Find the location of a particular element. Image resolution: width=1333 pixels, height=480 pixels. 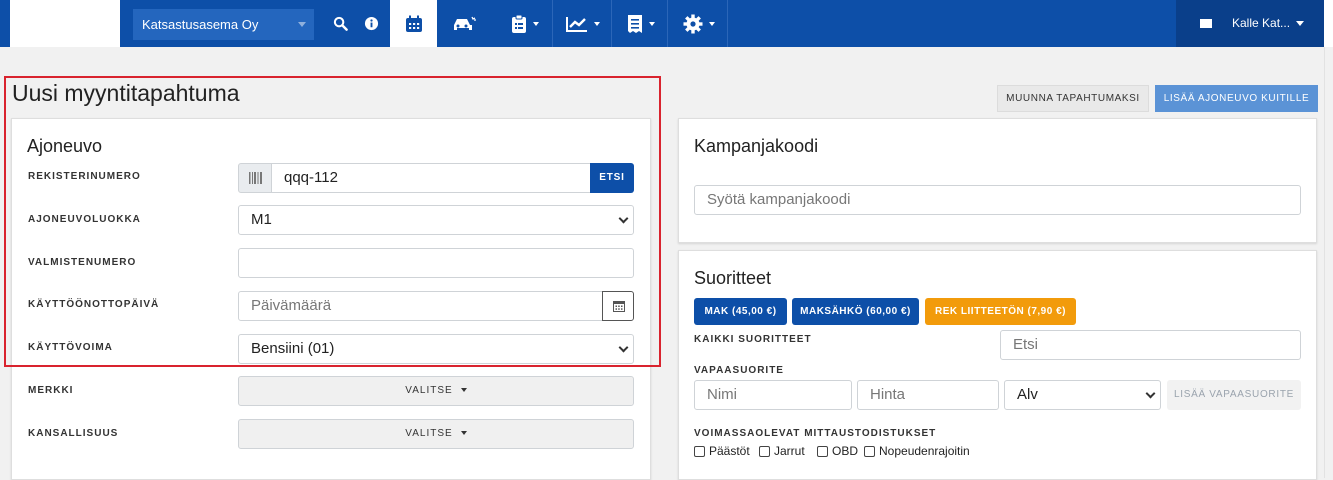

nationality-label: KANSALLISUUS is located at coordinates (73, 433).